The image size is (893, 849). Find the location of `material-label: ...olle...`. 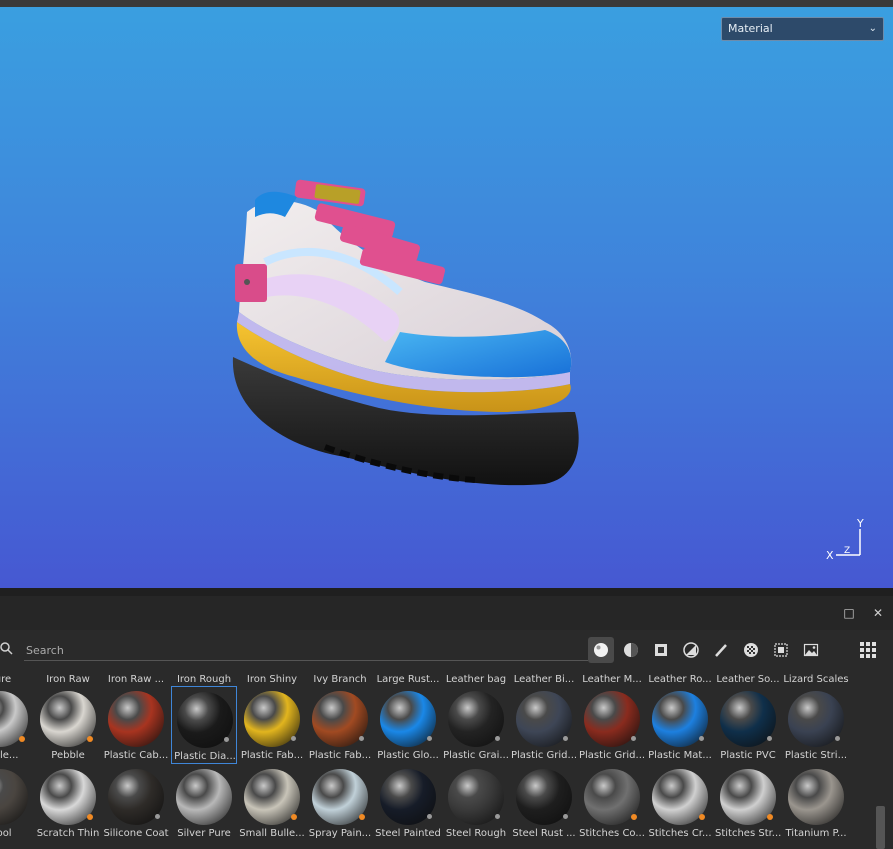

material-label: ...olle... is located at coordinates (9, 755).